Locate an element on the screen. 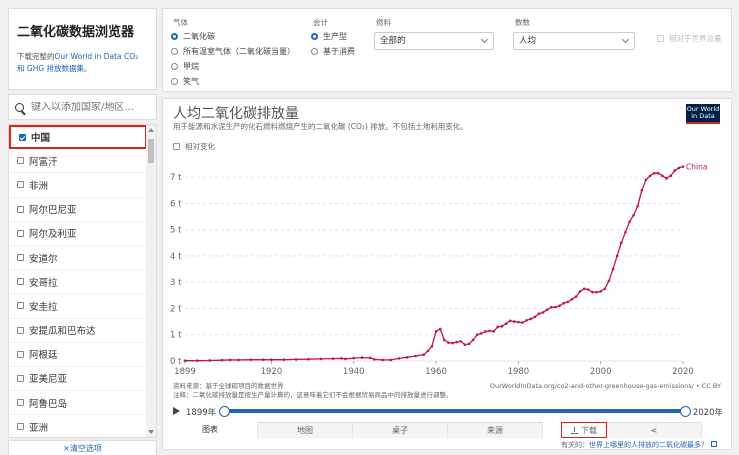  country-item: 安提瓜和巴布达 is located at coordinates (78, 331).